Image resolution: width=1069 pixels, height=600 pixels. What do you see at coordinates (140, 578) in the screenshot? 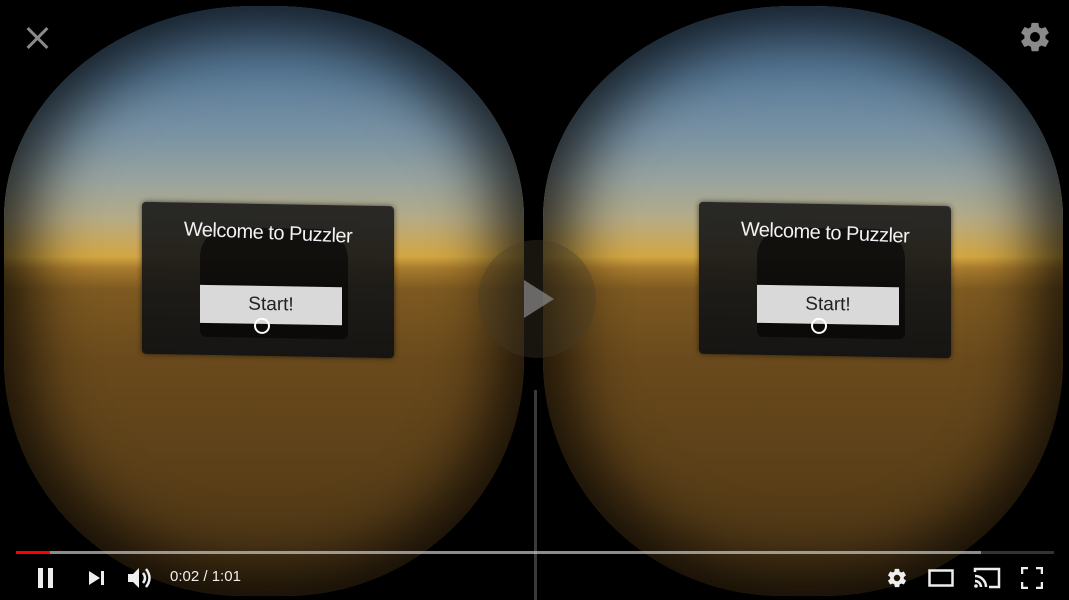
I see `volume-icon` at bounding box center [140, 578].